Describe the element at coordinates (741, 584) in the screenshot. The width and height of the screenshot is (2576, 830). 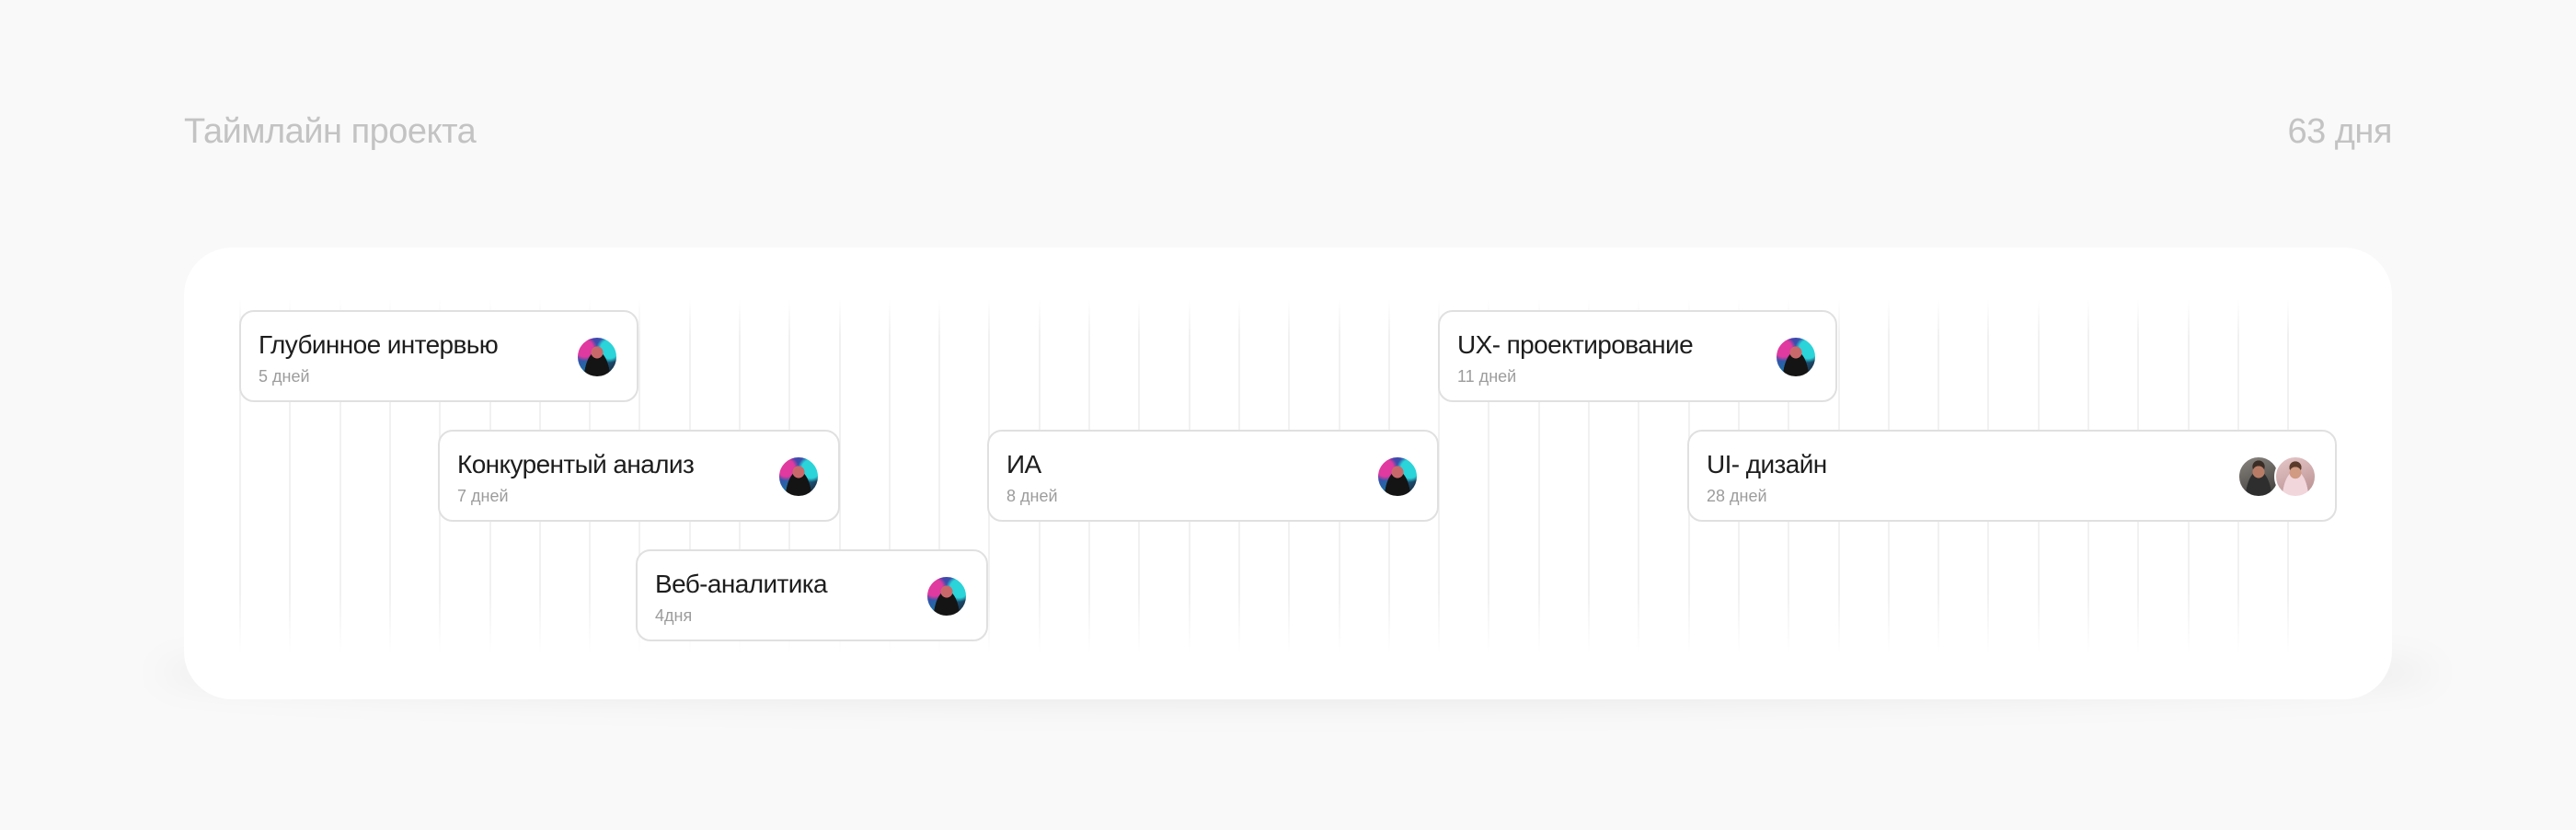
I see `task-name: Веб-аналитика` at that location.